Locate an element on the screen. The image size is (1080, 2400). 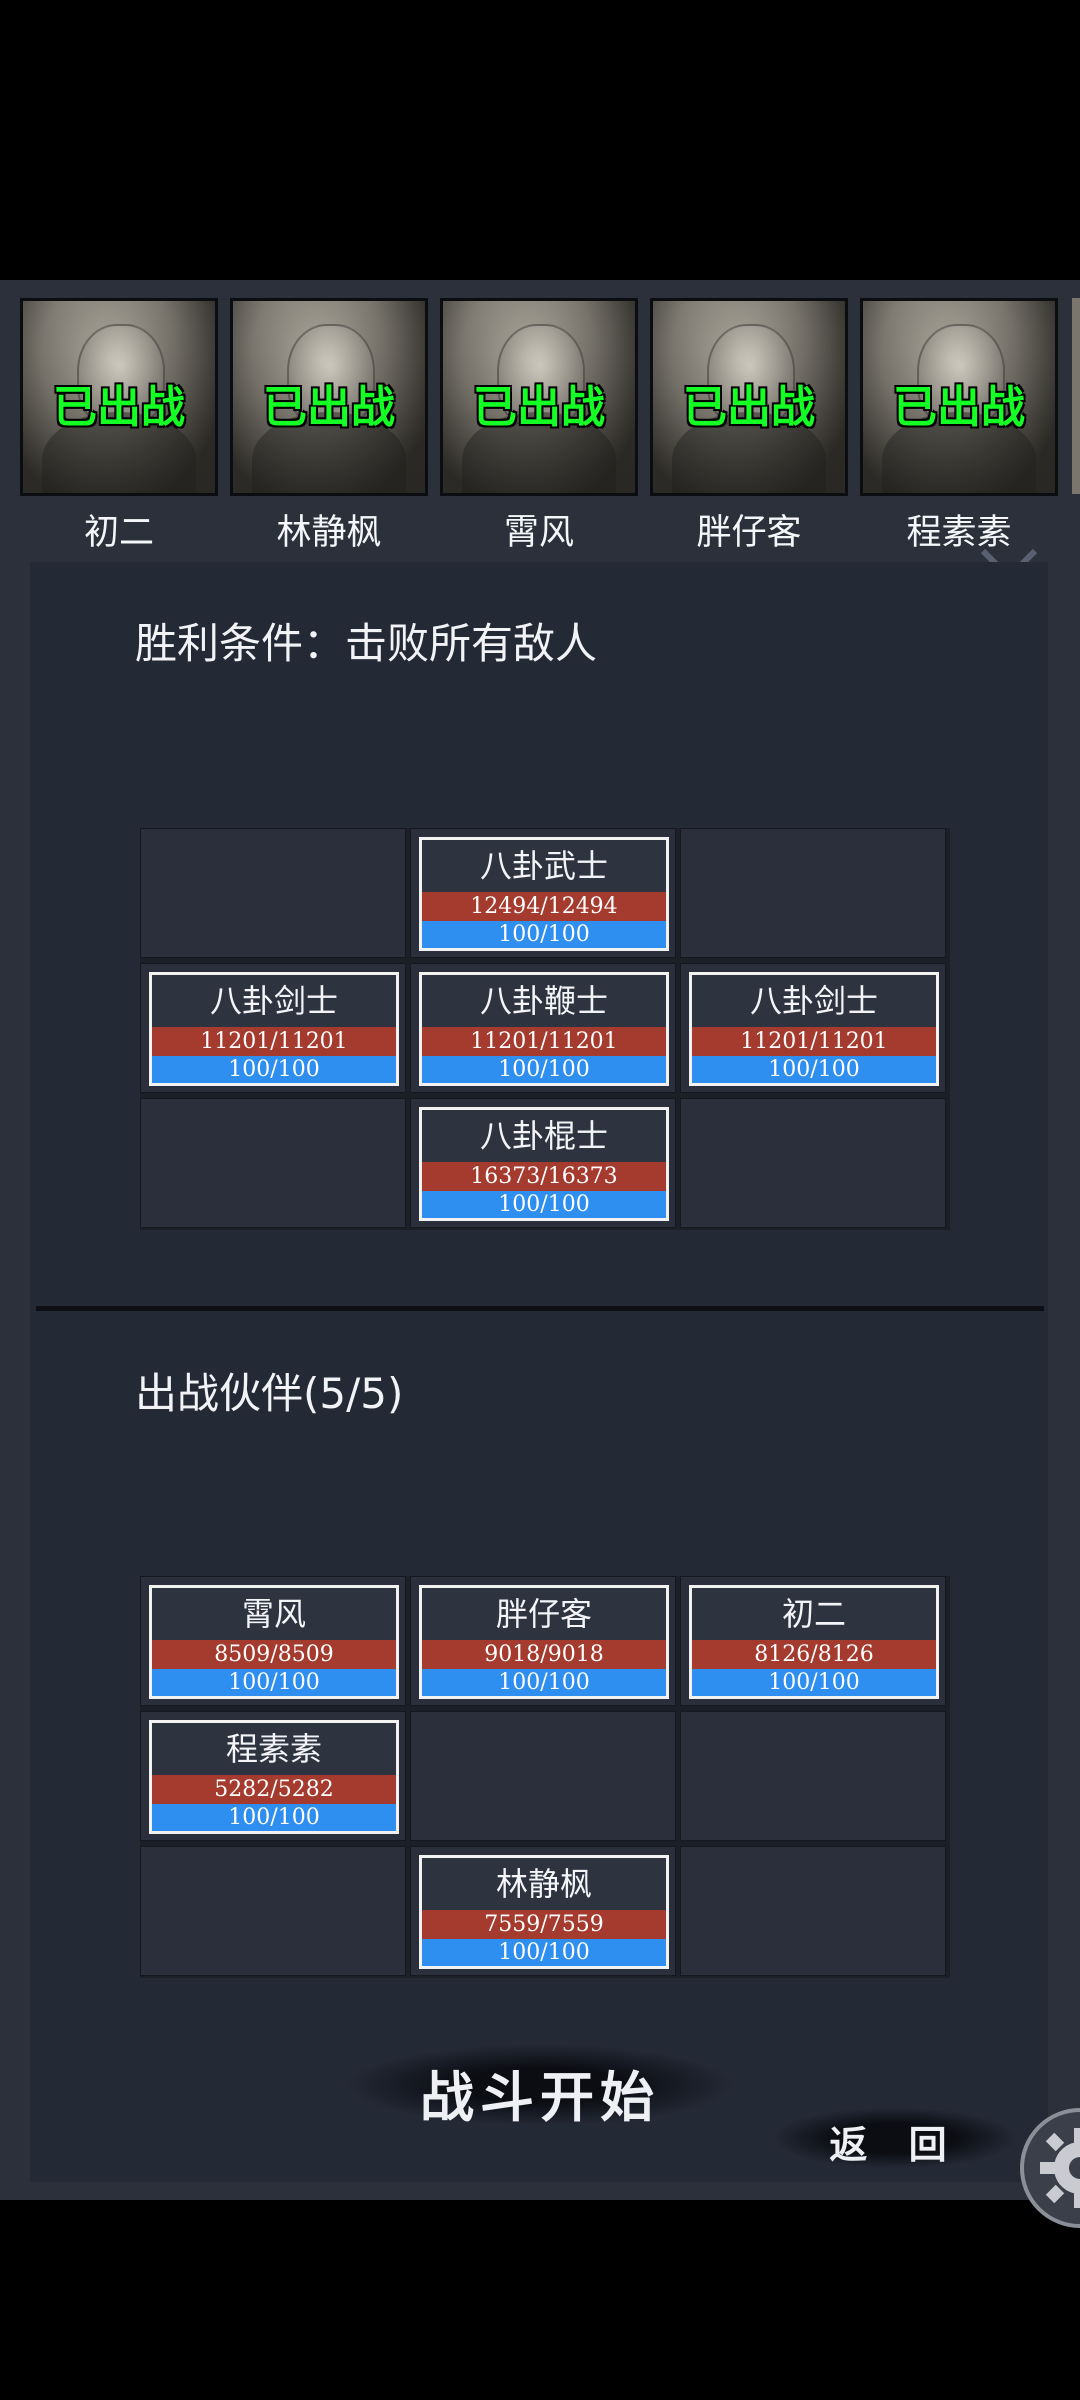
unit-name: 八卦棍士 is located at coordinates (543, 1136).